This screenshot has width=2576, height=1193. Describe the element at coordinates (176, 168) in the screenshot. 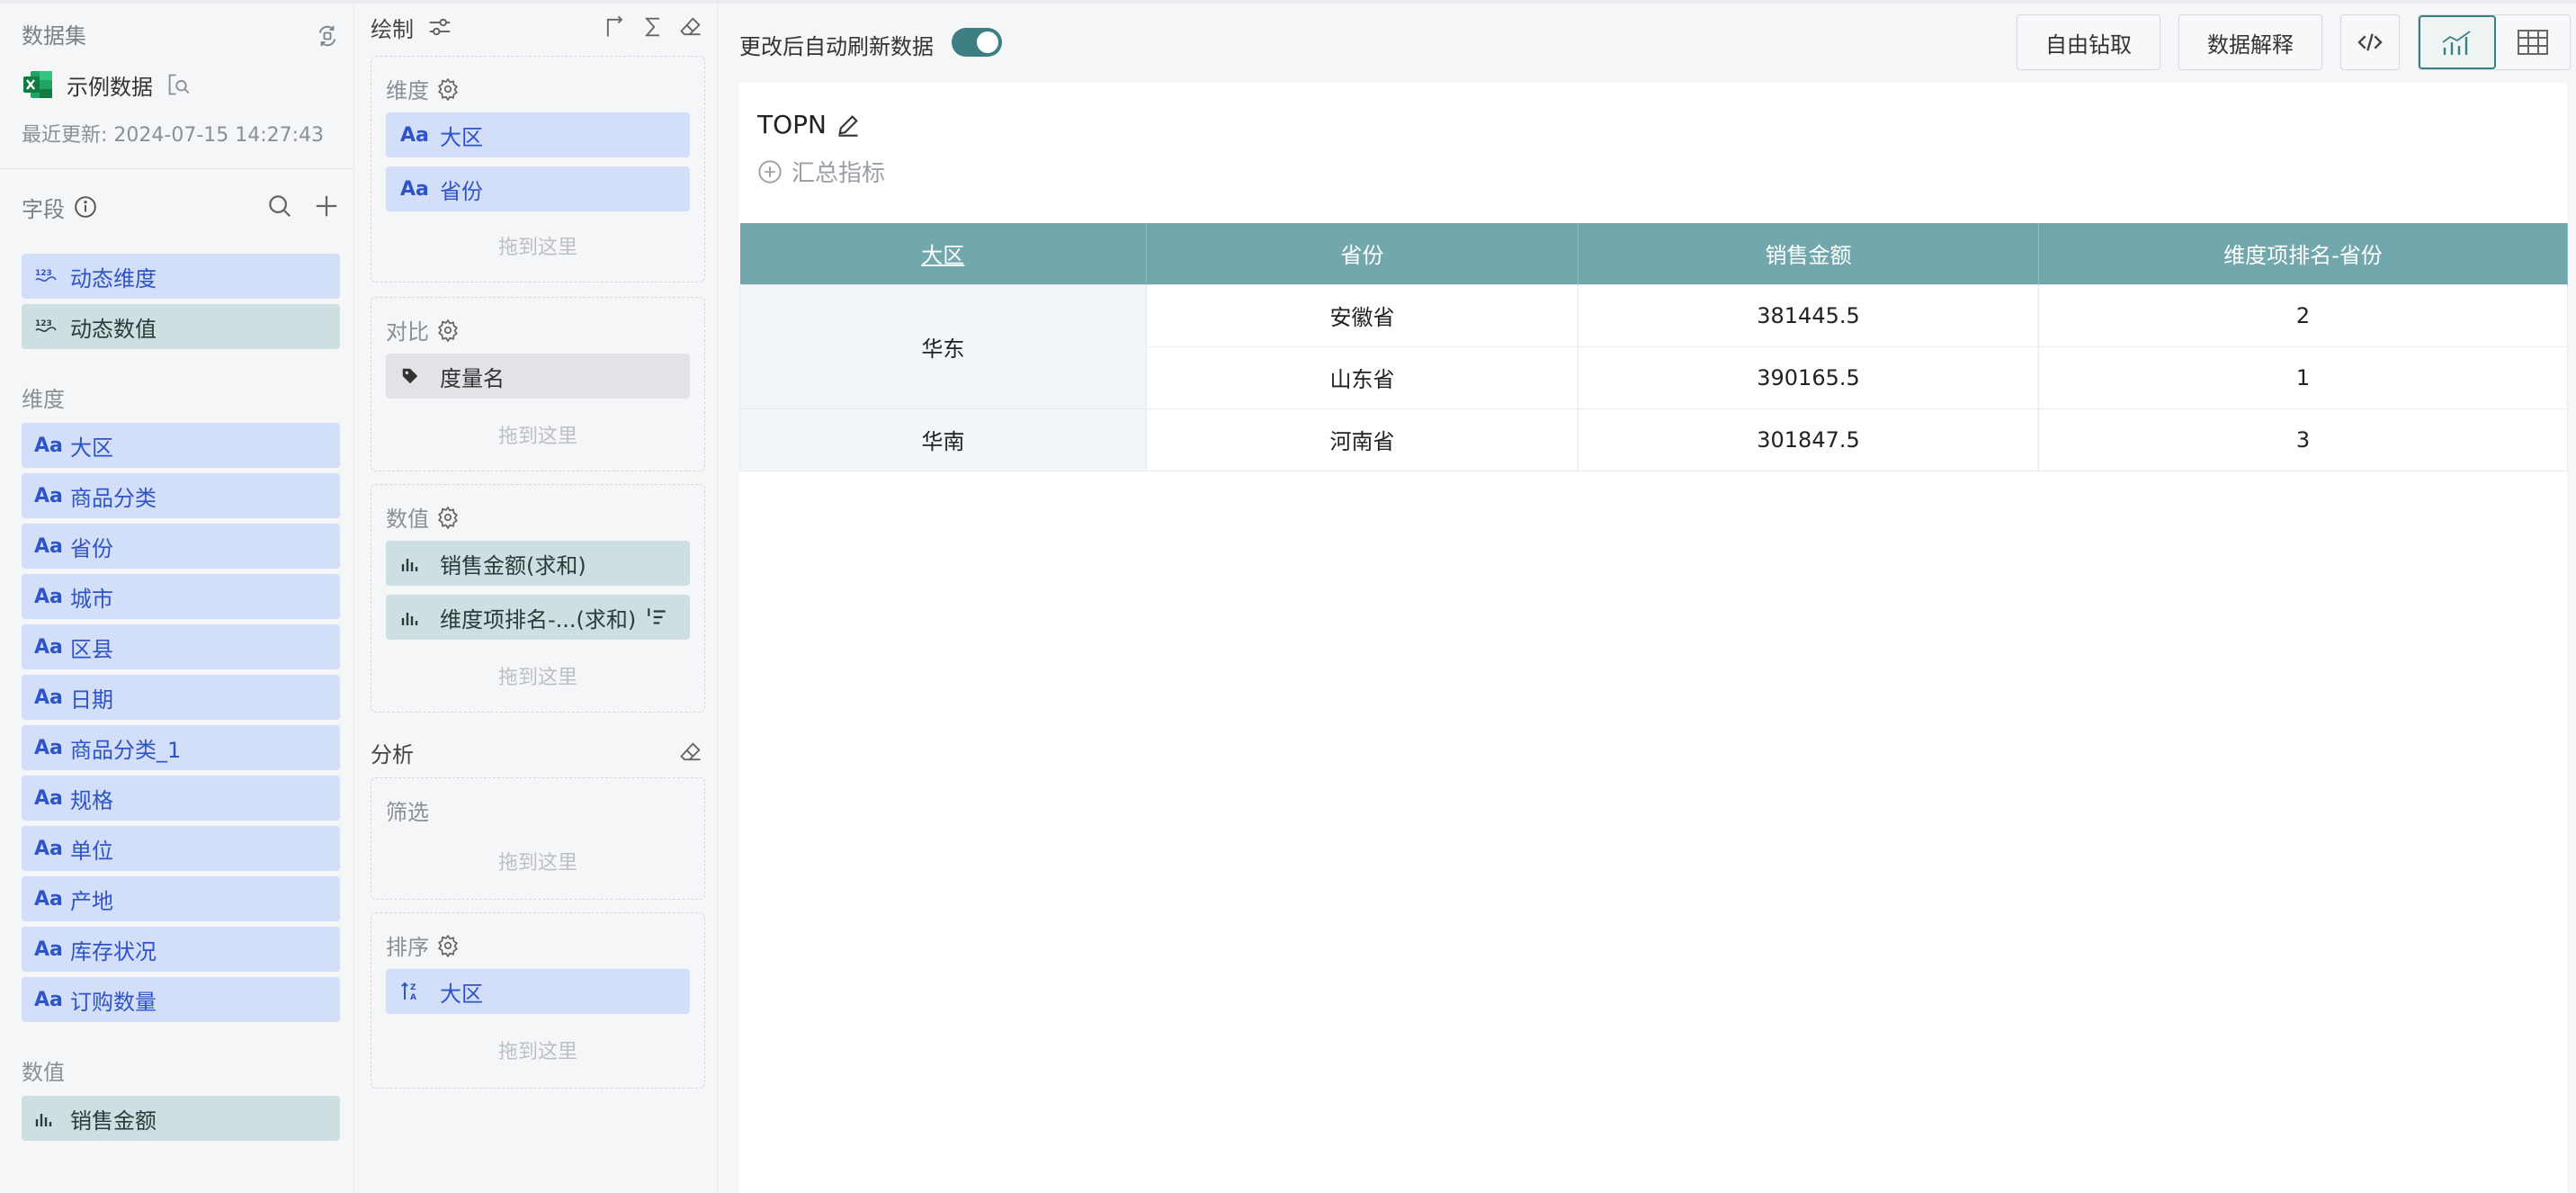

I see `divider` at that location.